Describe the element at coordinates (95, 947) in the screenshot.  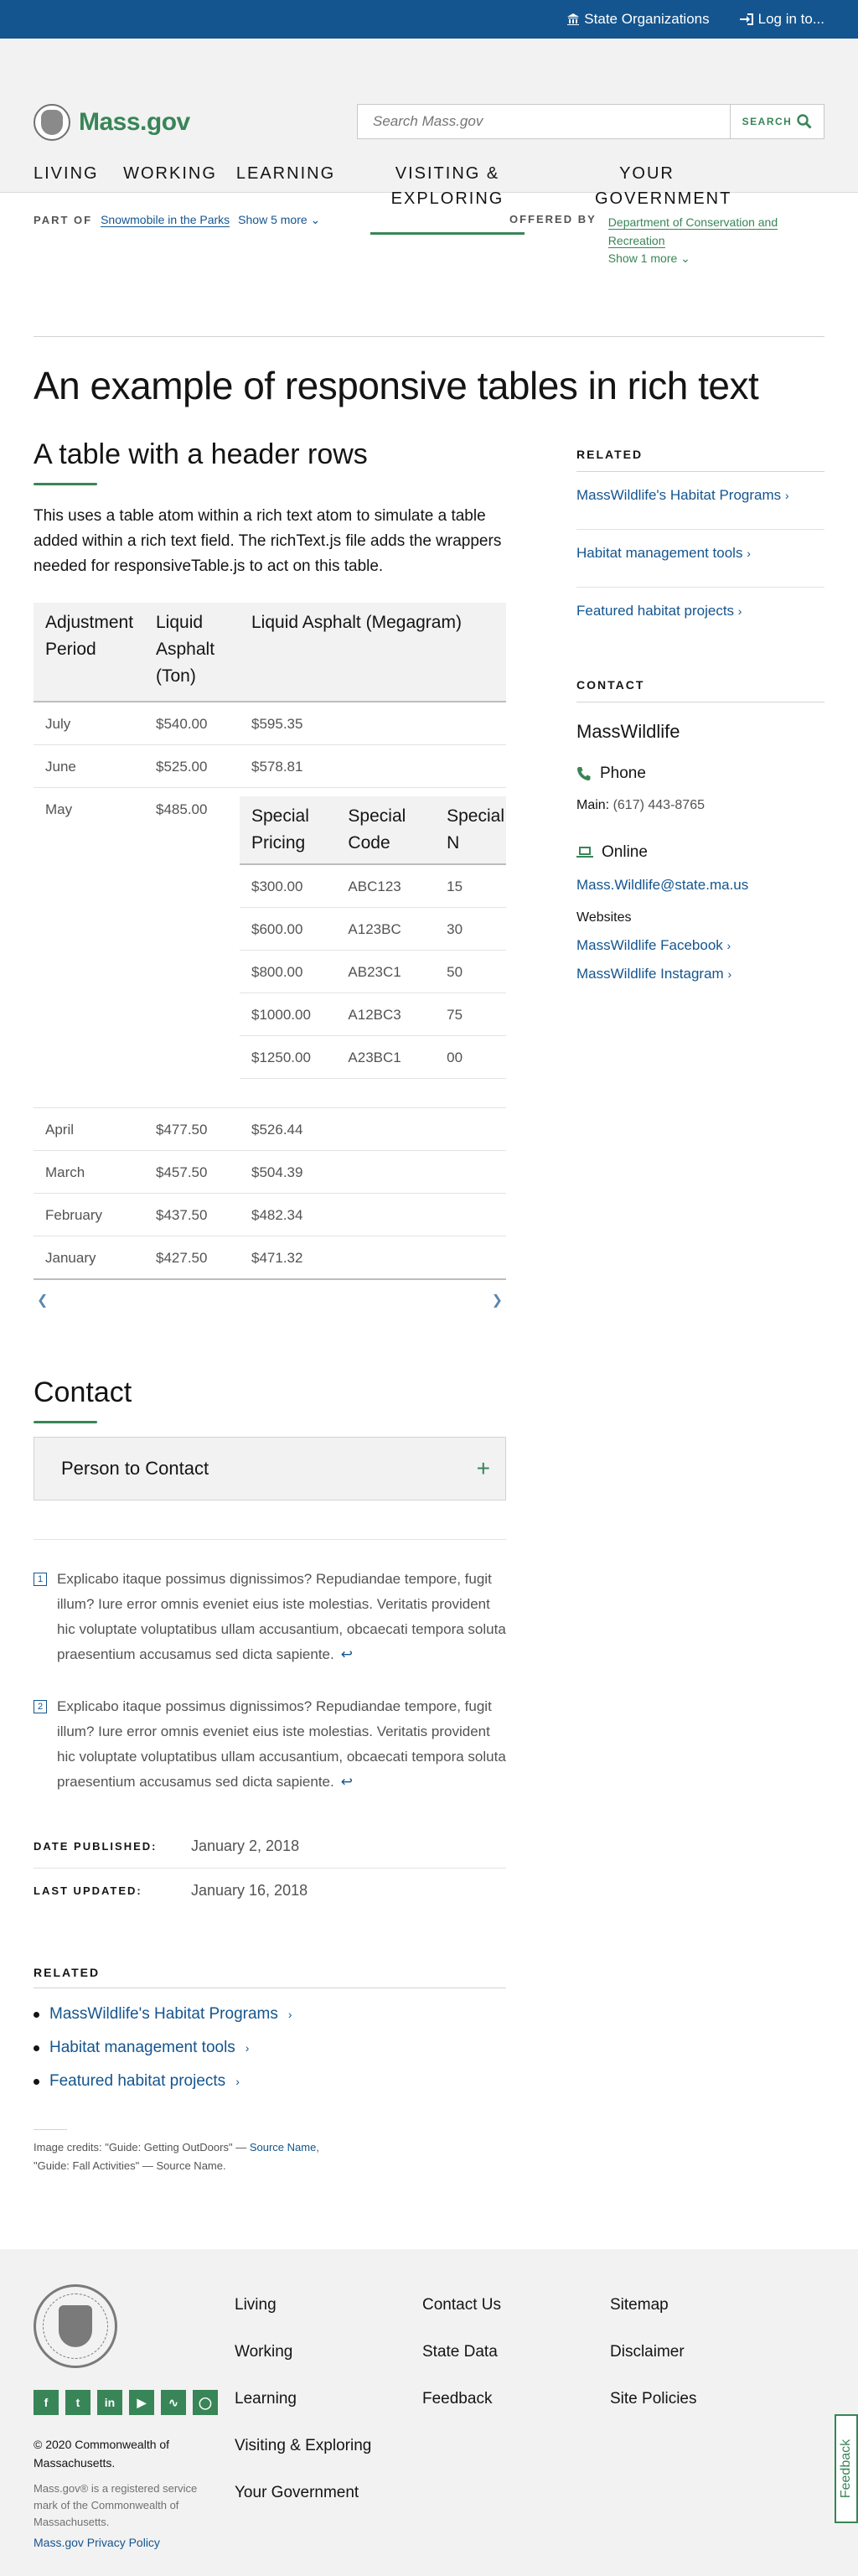
I see `table-cell: May` at that location.